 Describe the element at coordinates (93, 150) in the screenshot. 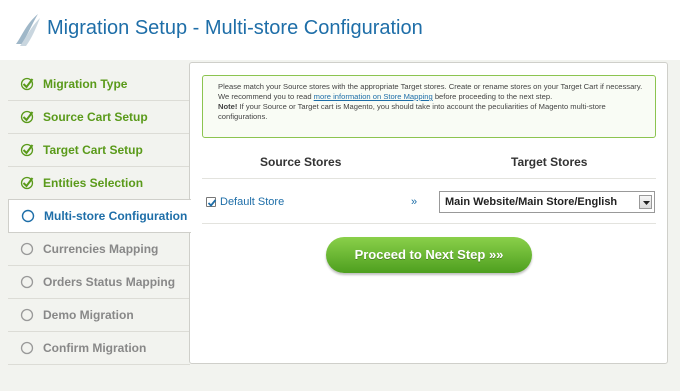

I see `sidebar-item-label: Target Cart Setup` at that location.